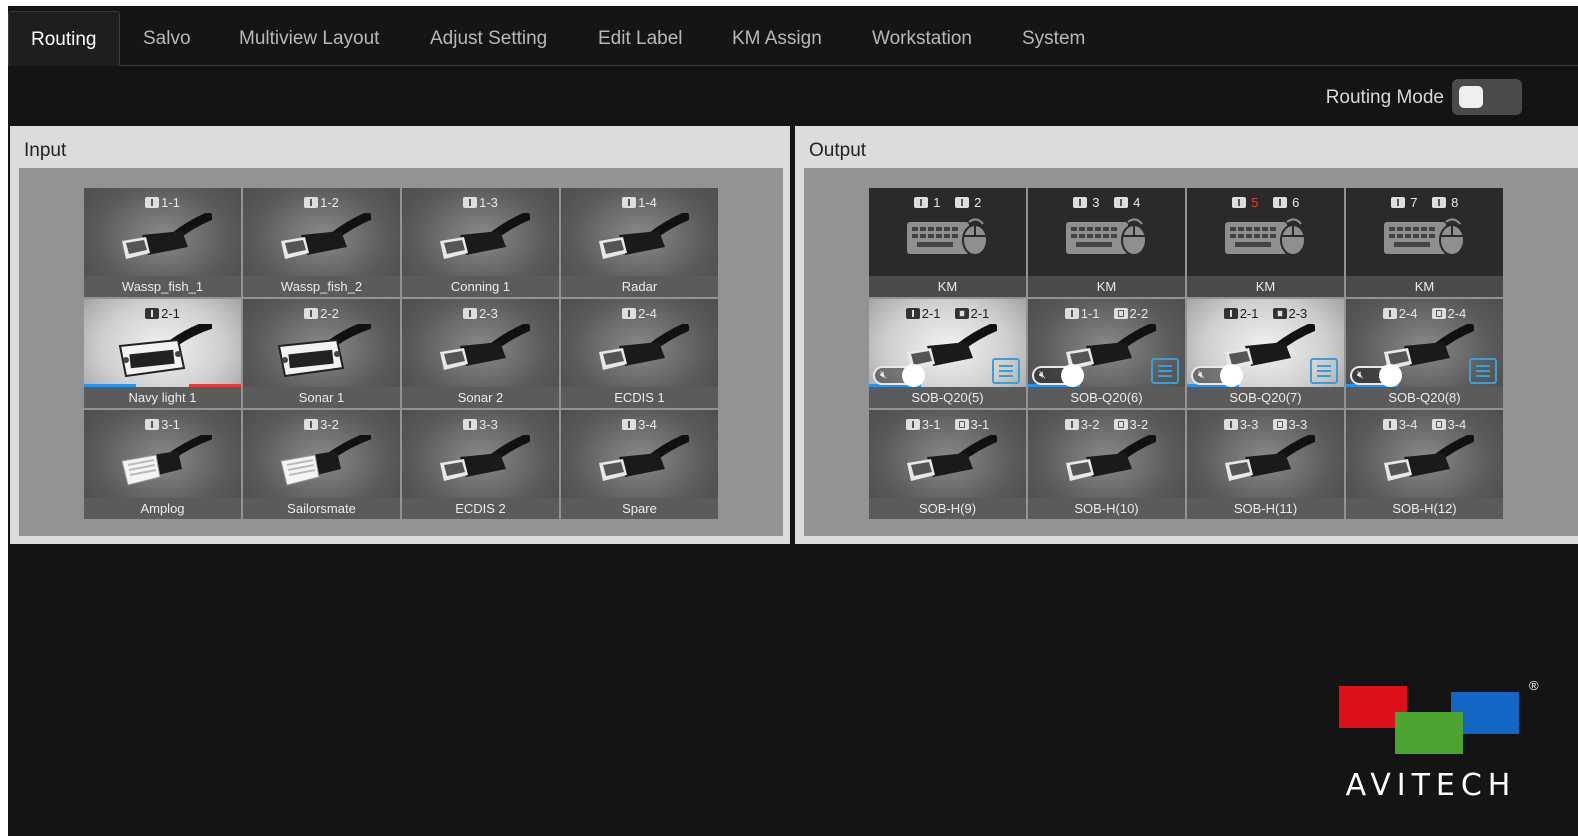 The width and height of the screenshot is (1578, 836). Describe the element at coordinates (639, 313) in the screenshot. I see `input-tile-id: 2-4` at that location.